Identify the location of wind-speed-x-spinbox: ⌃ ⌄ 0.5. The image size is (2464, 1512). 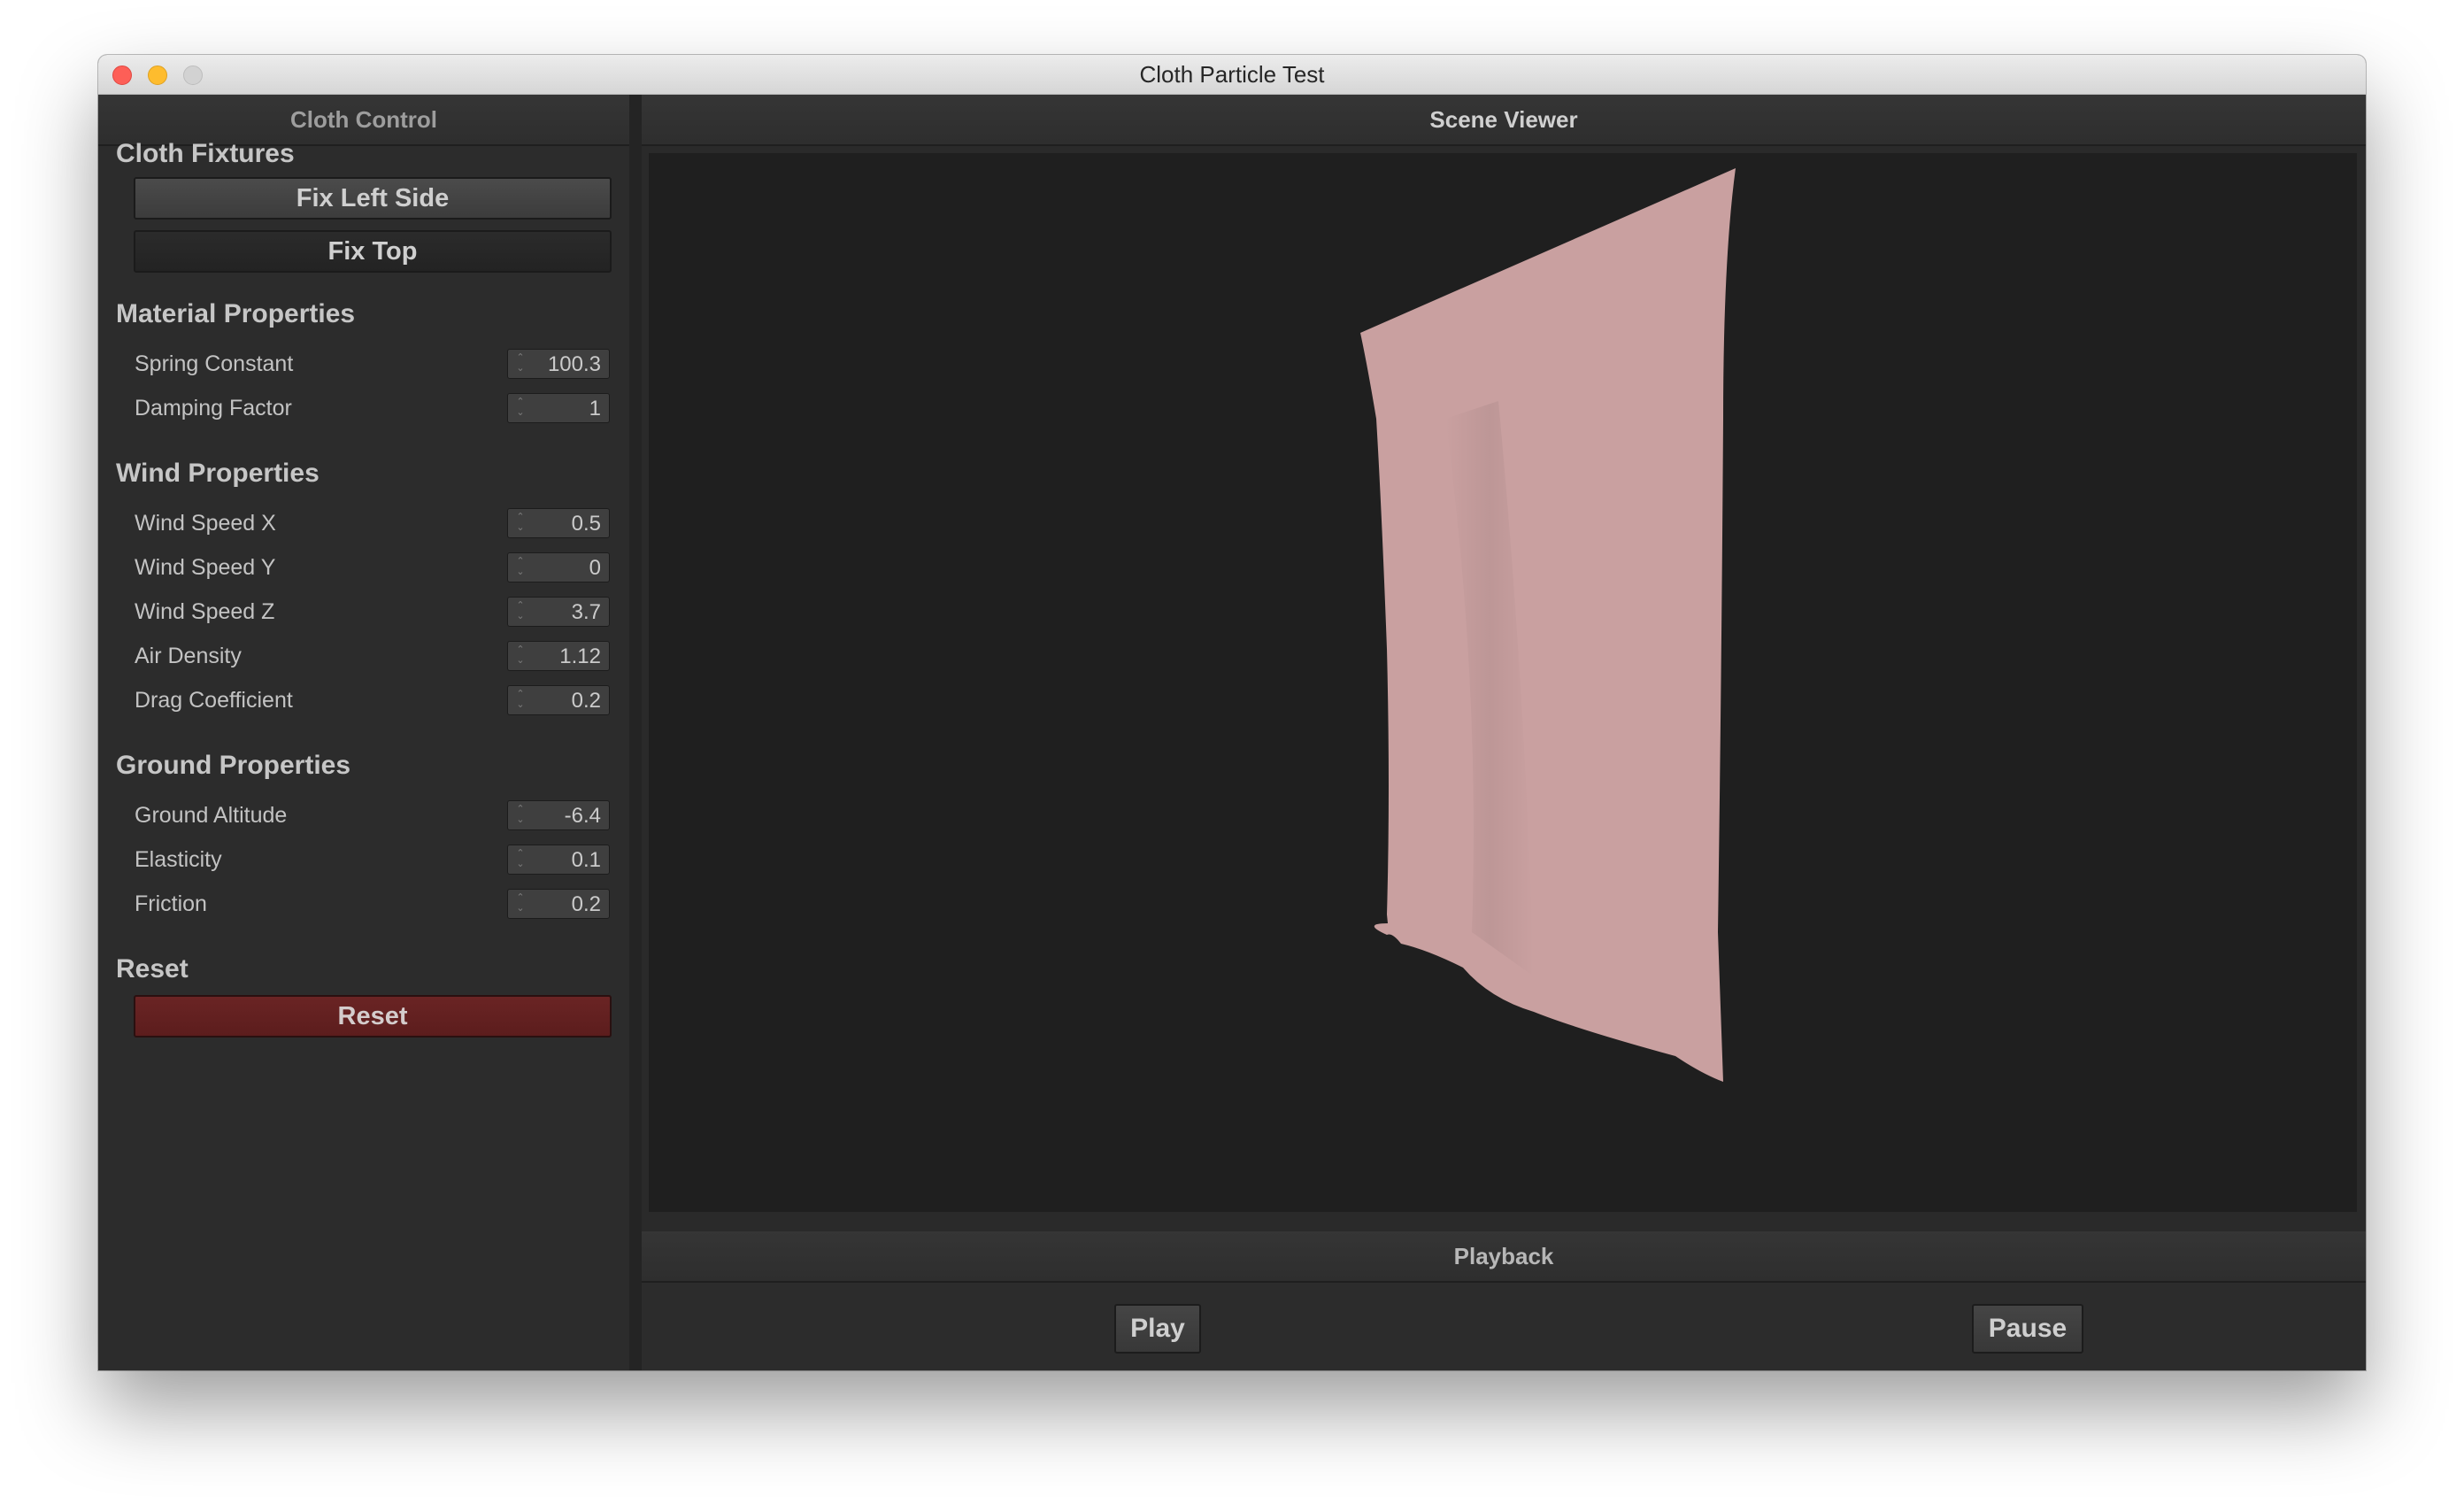
(558, 523).